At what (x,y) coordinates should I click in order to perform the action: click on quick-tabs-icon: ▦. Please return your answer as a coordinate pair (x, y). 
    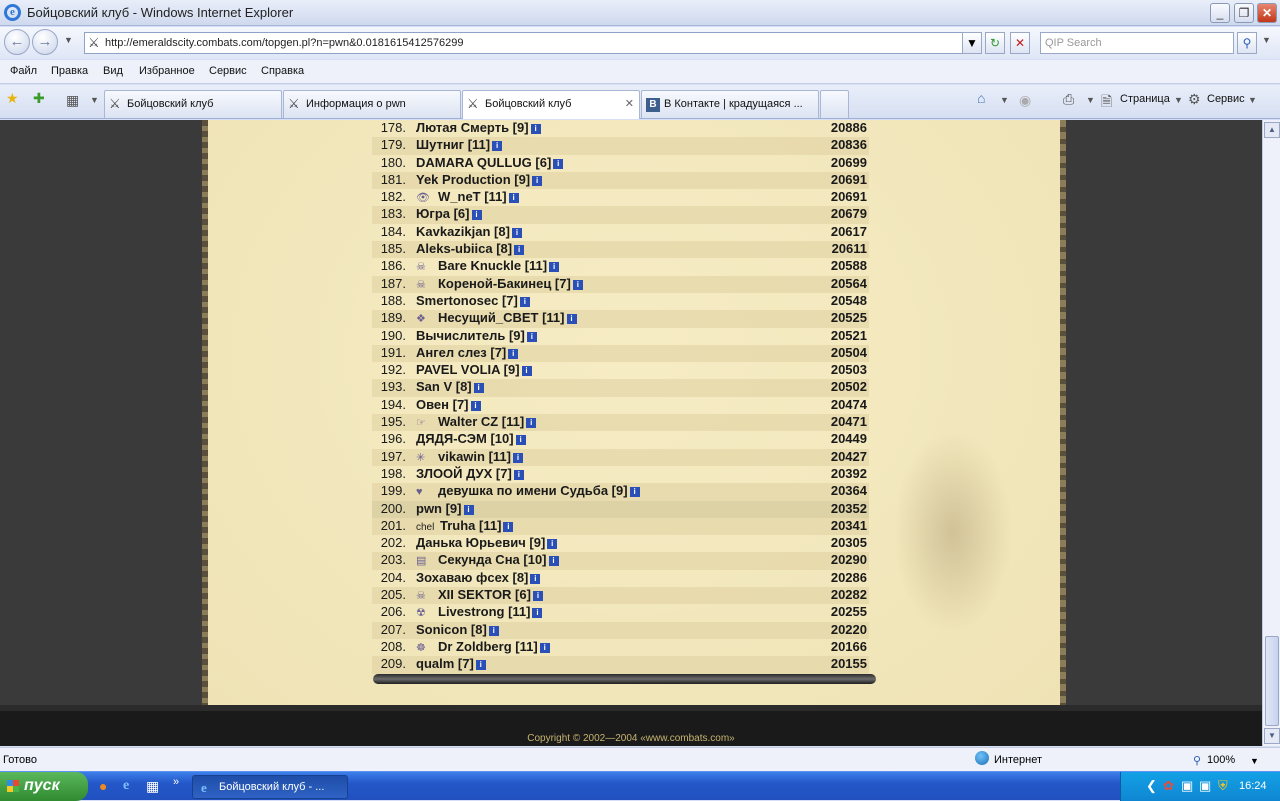
    Looking at the image, I should click on (72, 100).